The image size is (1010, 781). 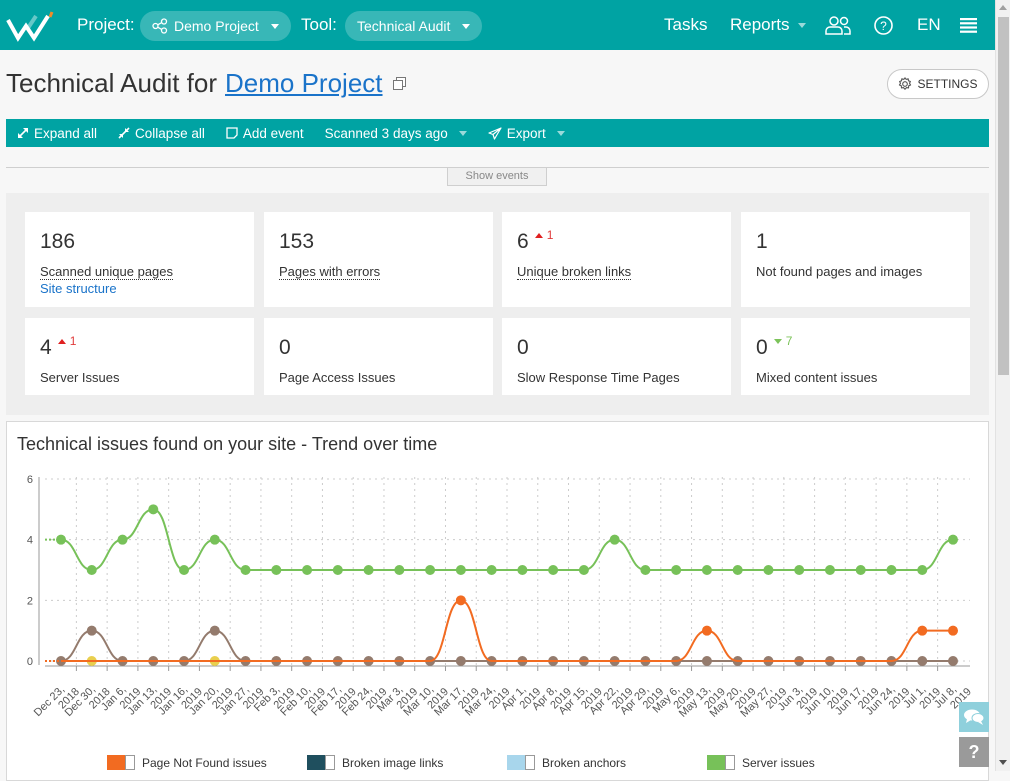 I want to click on settings-button: SETTINGS, so click(x=938, y=84).